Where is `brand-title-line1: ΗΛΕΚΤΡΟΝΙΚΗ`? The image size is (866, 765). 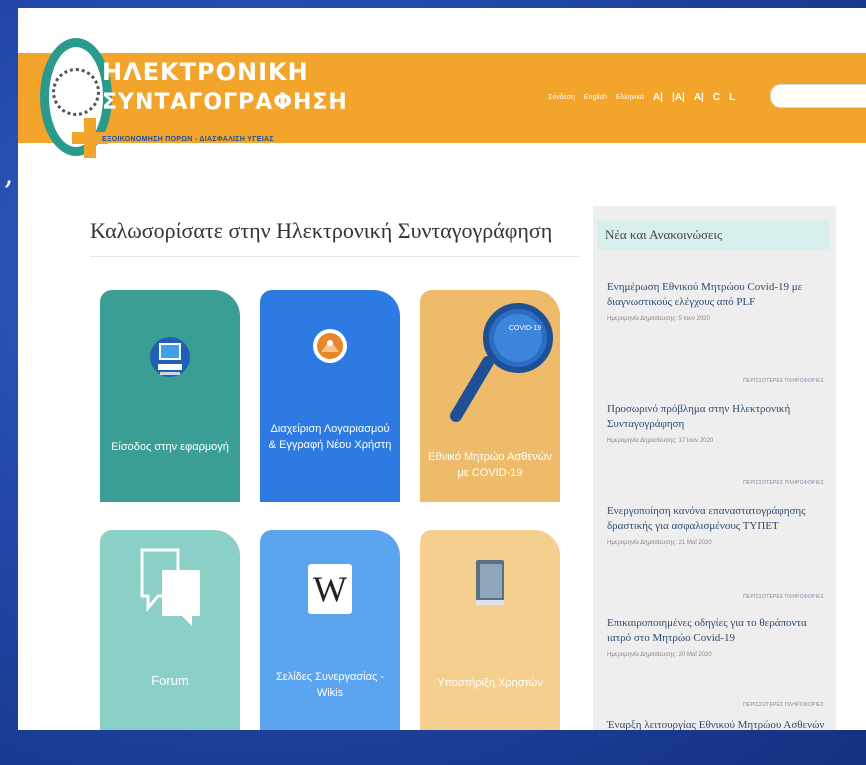 brand-title-line1: ΗΛΕΚΤΡΟΝΙΚΗ is located at coordinates (205, 72).